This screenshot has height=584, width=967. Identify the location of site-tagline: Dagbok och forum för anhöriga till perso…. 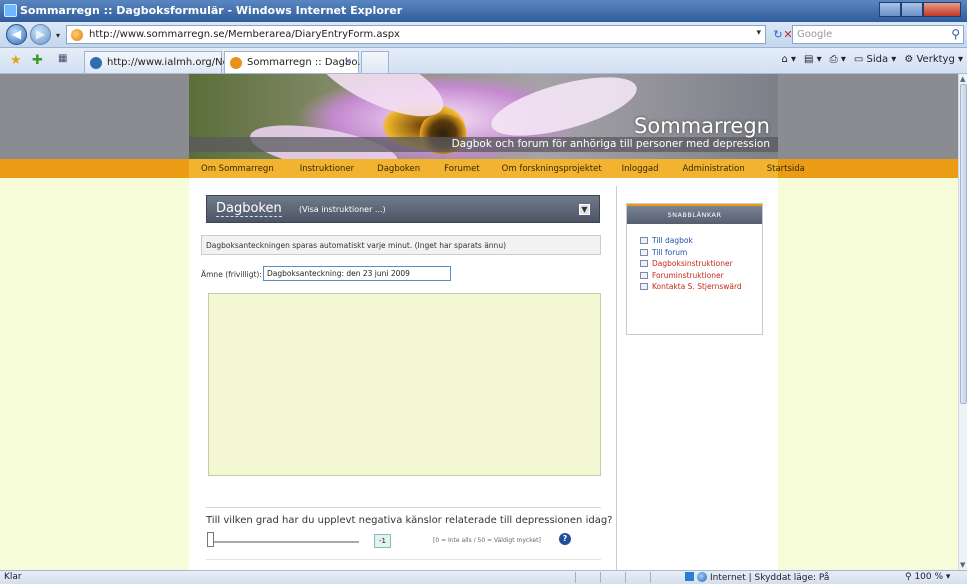
(610, 144).